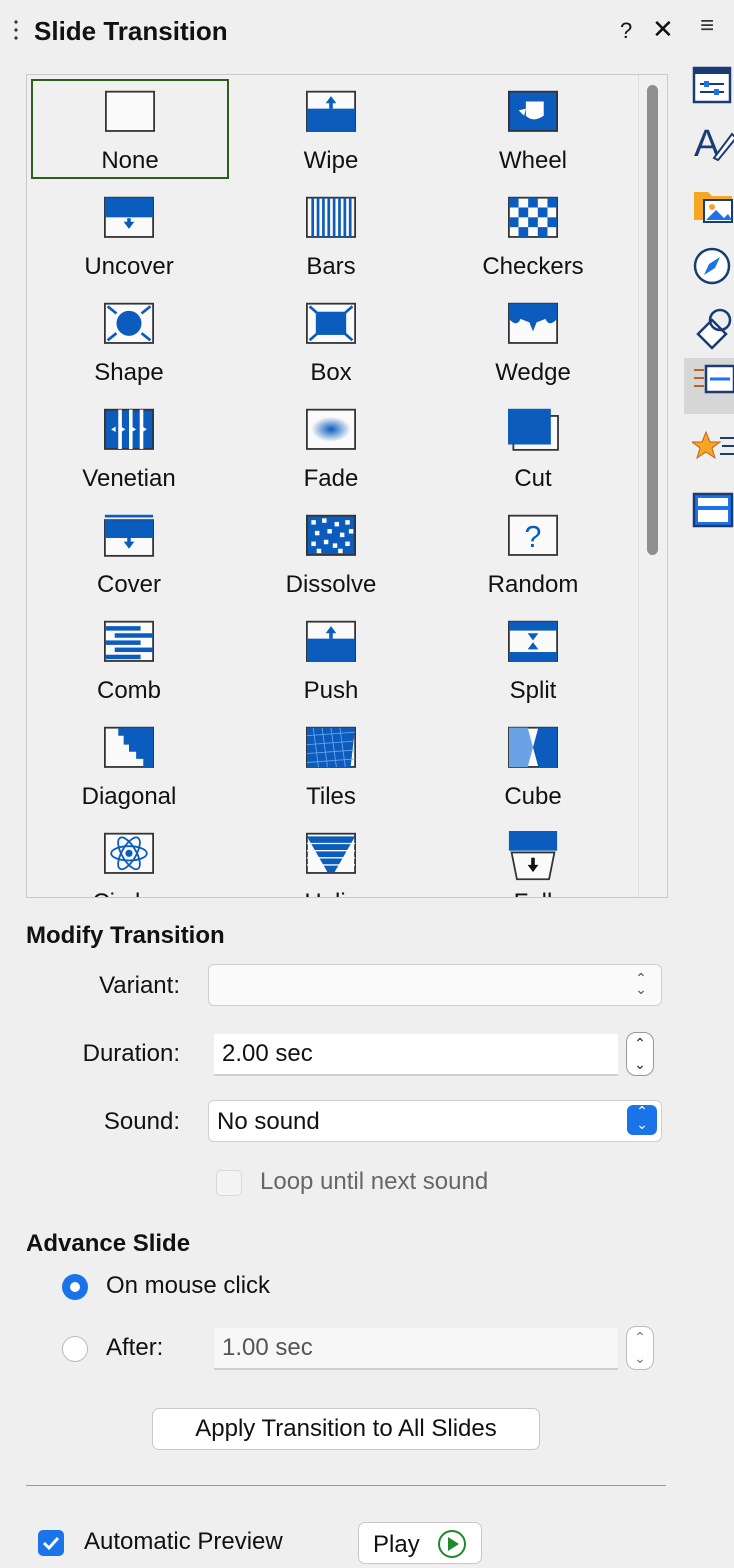 The height and width of the screenshot is (1568, 734). I want to click on cover-icon, so click(129, 535).